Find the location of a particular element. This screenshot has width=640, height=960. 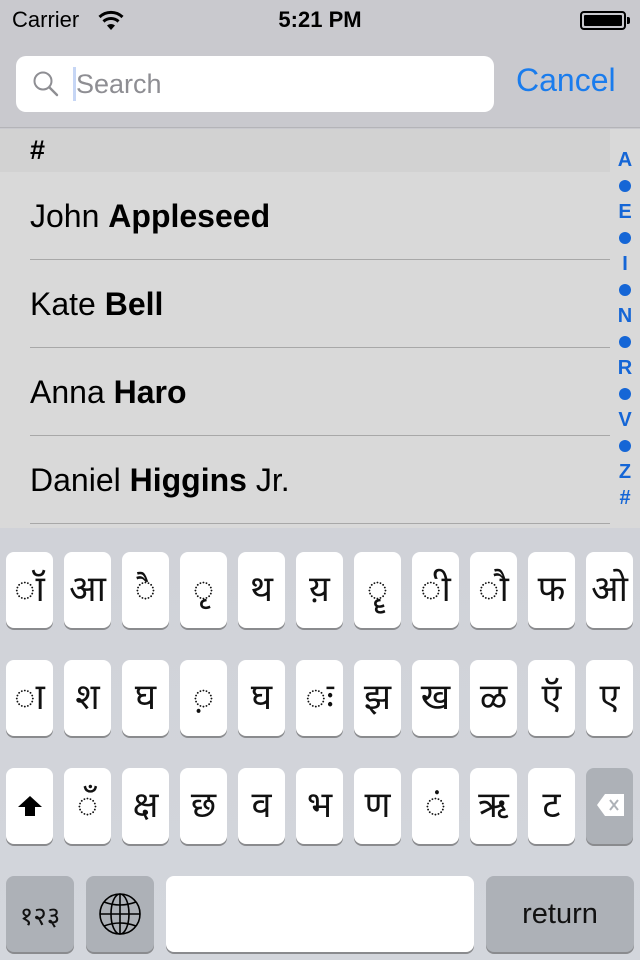

index-letter-i: I is located at coordinates (625, 264).